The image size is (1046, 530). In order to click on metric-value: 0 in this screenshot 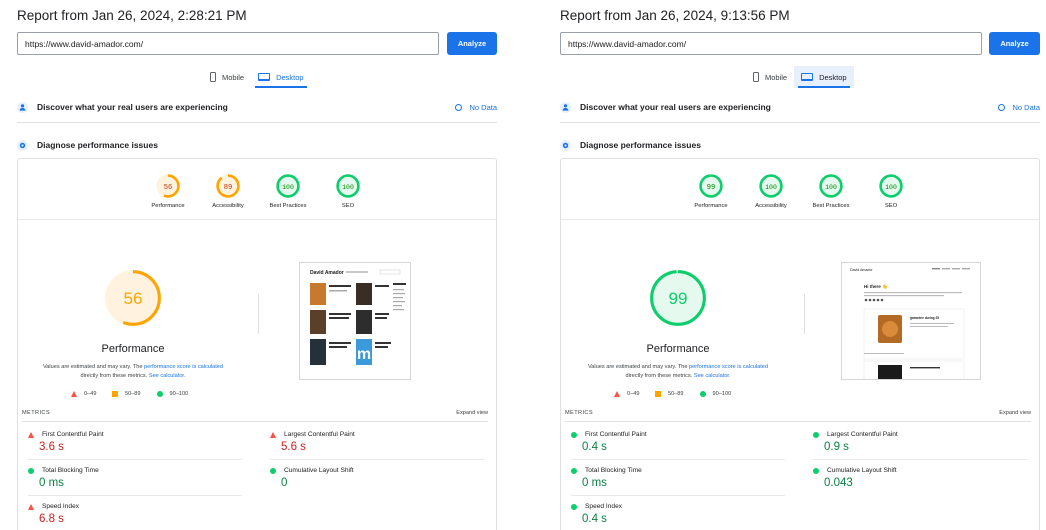, I will do `click(284, 483)`.